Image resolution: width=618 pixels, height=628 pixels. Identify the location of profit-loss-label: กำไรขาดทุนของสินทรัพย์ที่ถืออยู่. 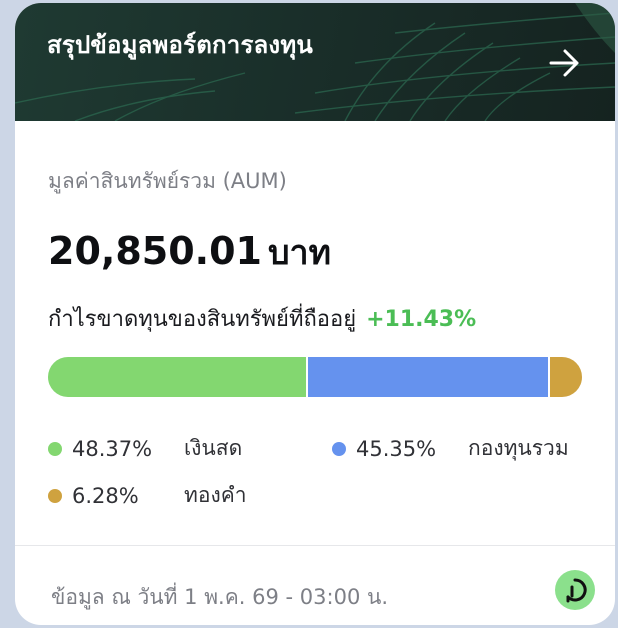
(202, 319).